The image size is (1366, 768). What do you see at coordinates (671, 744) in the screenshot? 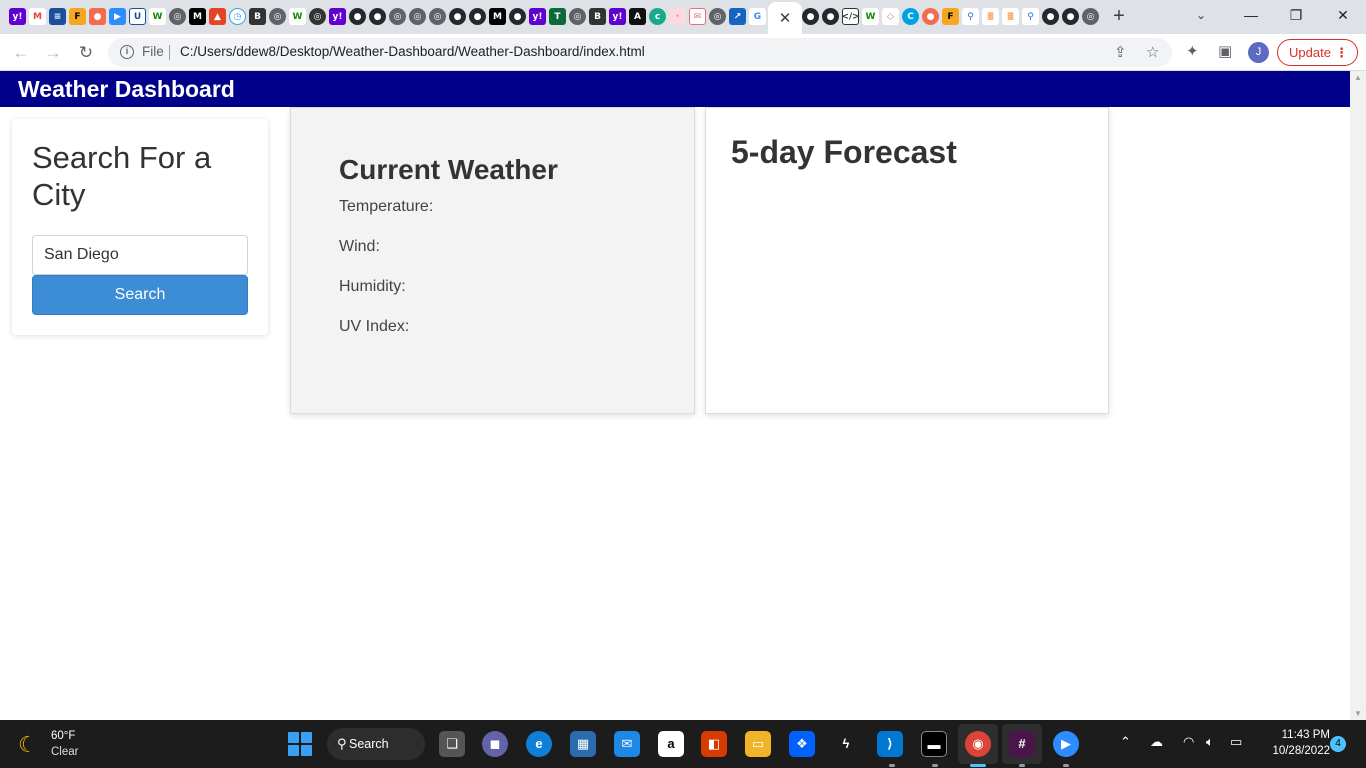
I see `amazon-icon: a` at bounding box center [671, 744].